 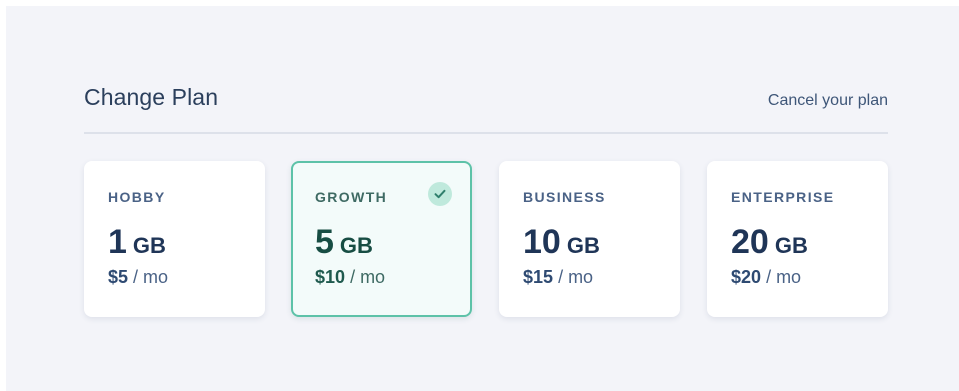 I want to click on plan-card-enterprise: ENTERPRISE 20 GB $20 / mo, so click(x=797, y=239).